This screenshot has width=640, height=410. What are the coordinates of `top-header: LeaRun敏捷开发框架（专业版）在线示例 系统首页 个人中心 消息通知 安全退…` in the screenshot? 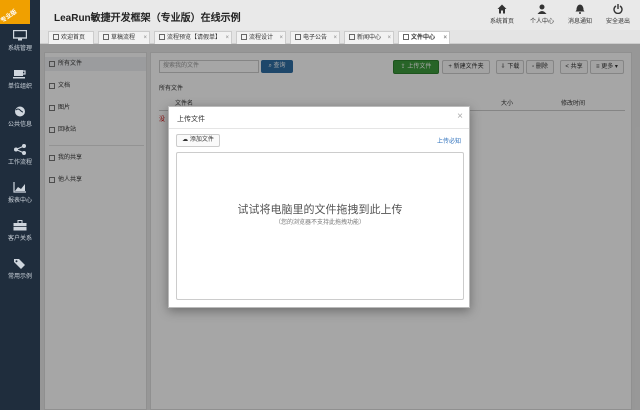 It's located at (340, 15).